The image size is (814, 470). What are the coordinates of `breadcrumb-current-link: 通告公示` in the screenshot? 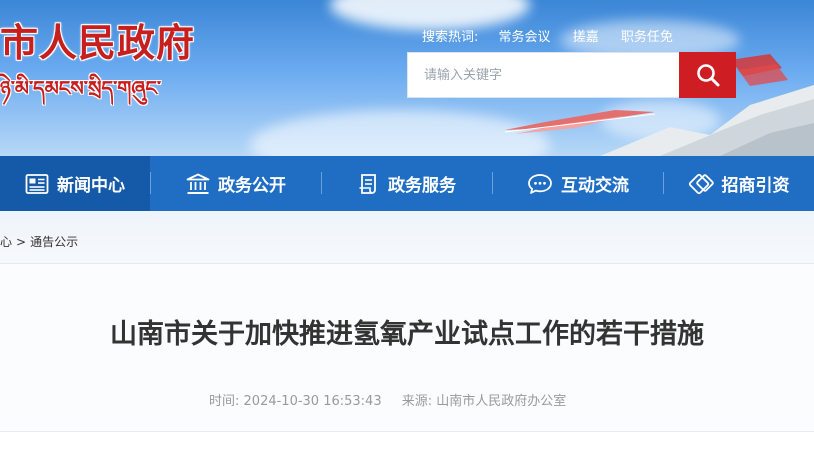 It's located at (54, 242).